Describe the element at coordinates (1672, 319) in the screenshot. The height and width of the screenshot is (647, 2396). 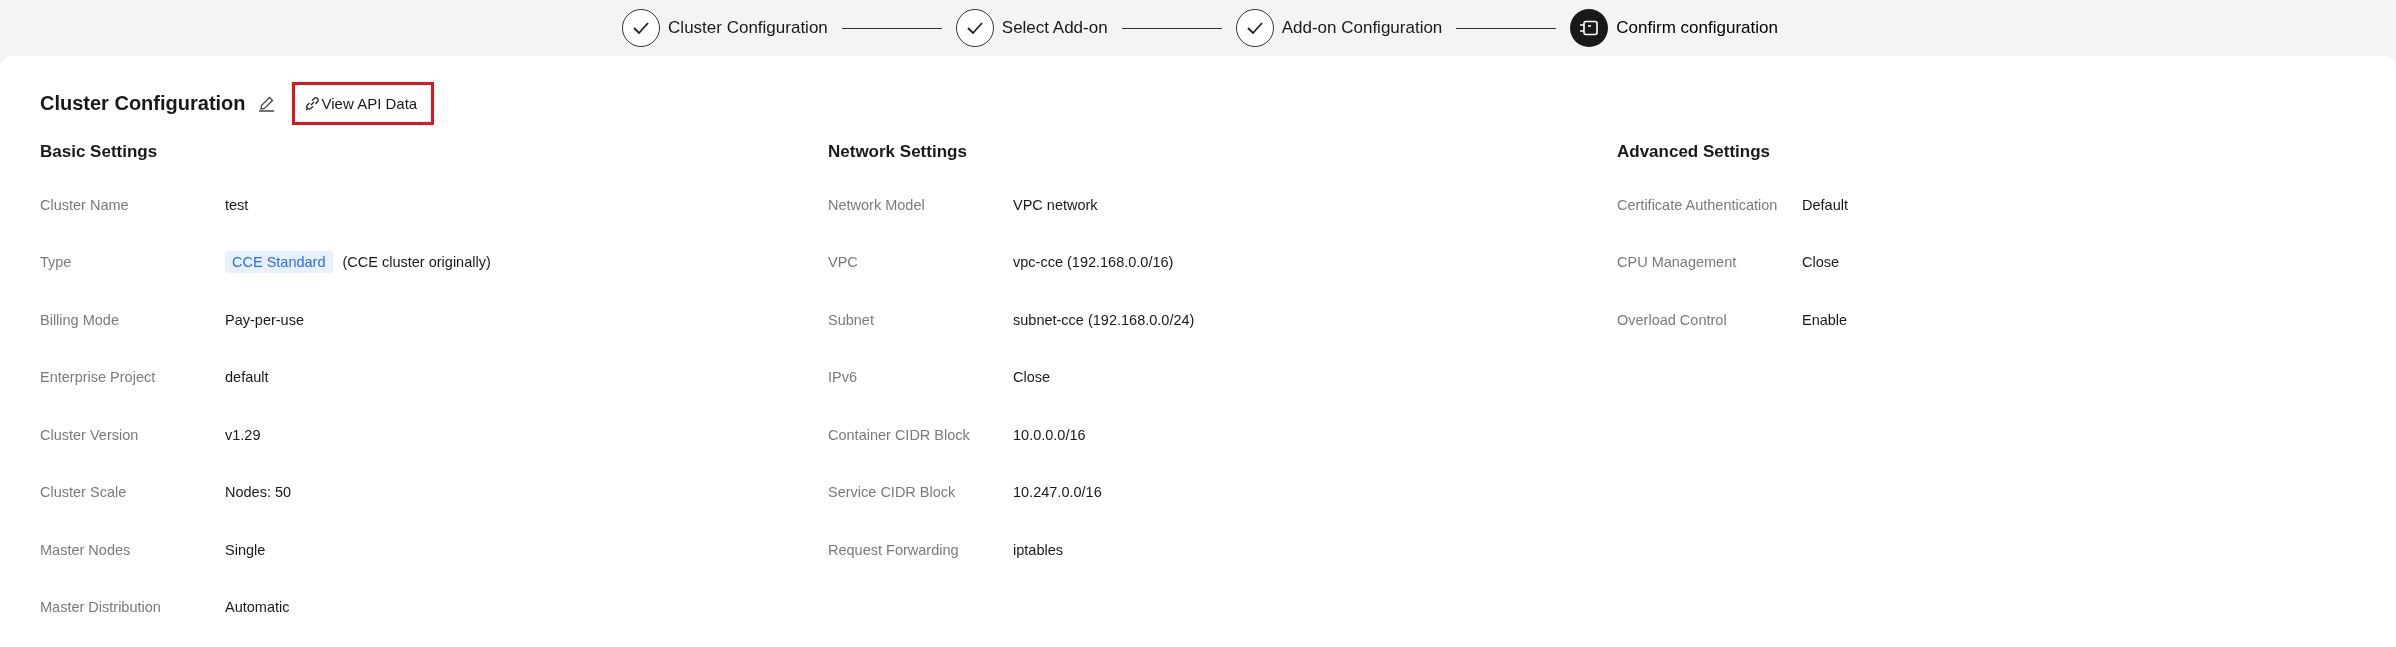
I see `field-label: Overload Control` at that location.